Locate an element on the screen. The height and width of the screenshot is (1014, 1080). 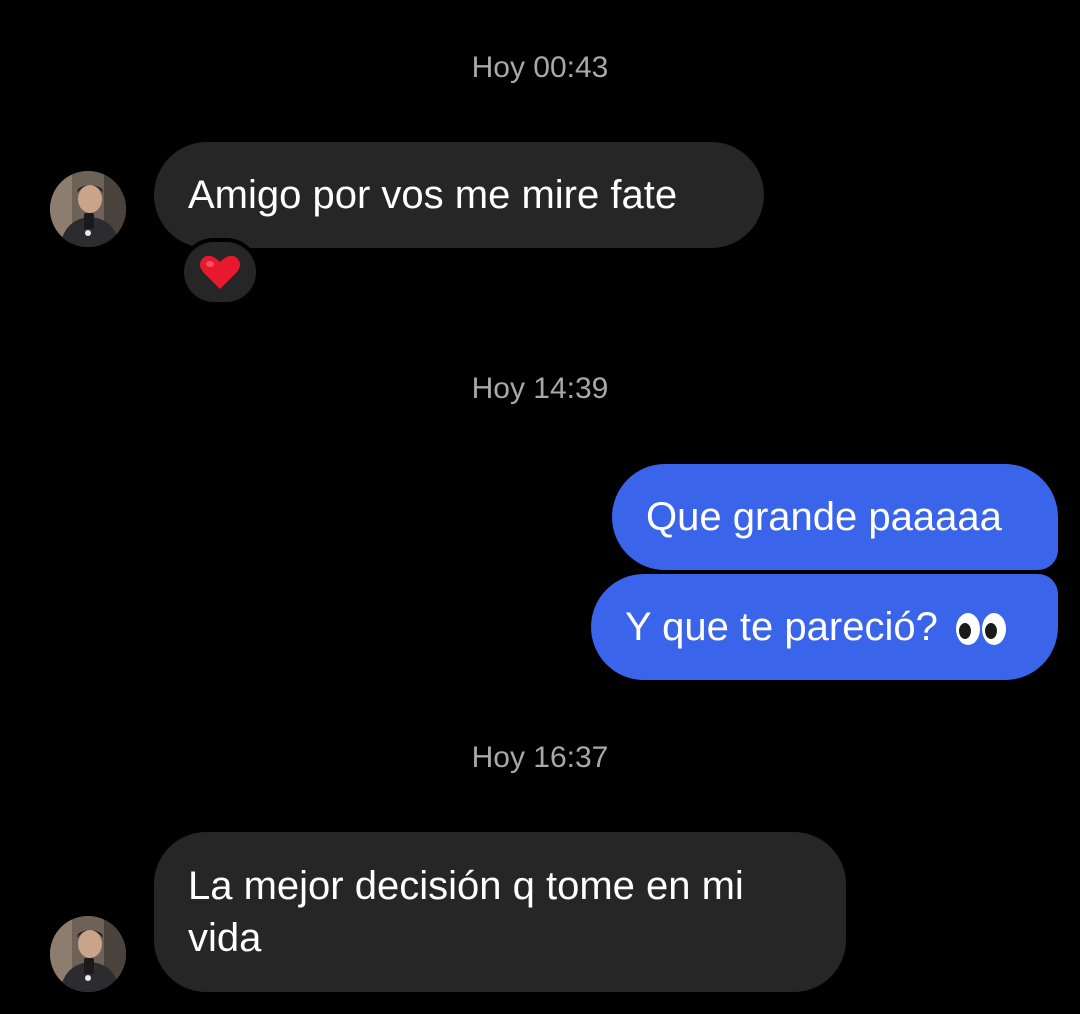
reaction-badge is located at coordinates (220, 272).